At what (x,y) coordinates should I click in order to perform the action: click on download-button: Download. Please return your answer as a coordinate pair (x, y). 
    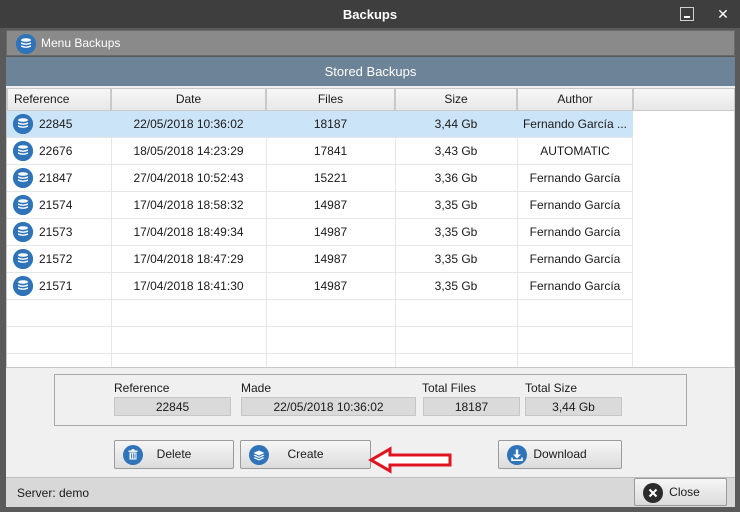
    Looking at the image, I should click on (560, 454).